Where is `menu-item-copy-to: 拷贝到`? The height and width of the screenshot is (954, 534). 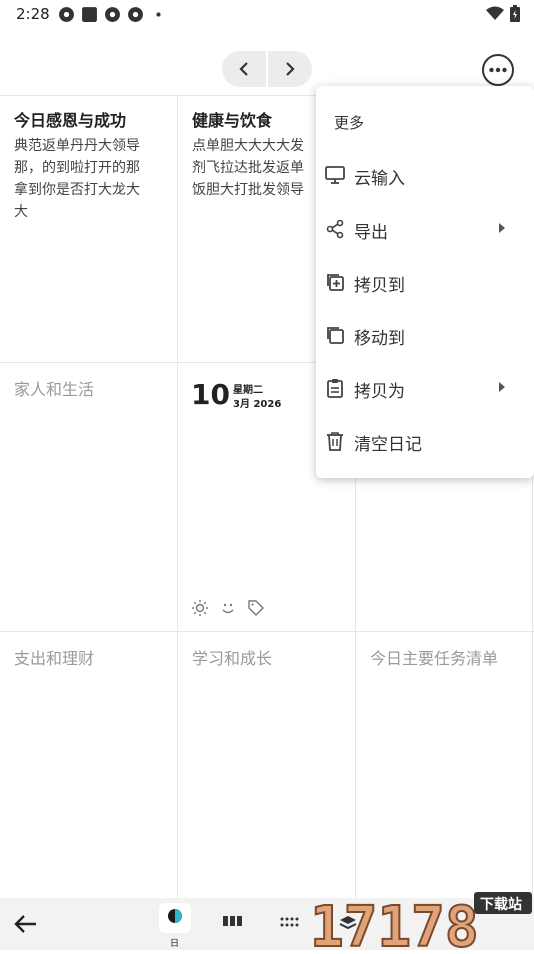
menu-item-copy-to: 拷贝到 is located at coordinates (425, 282).